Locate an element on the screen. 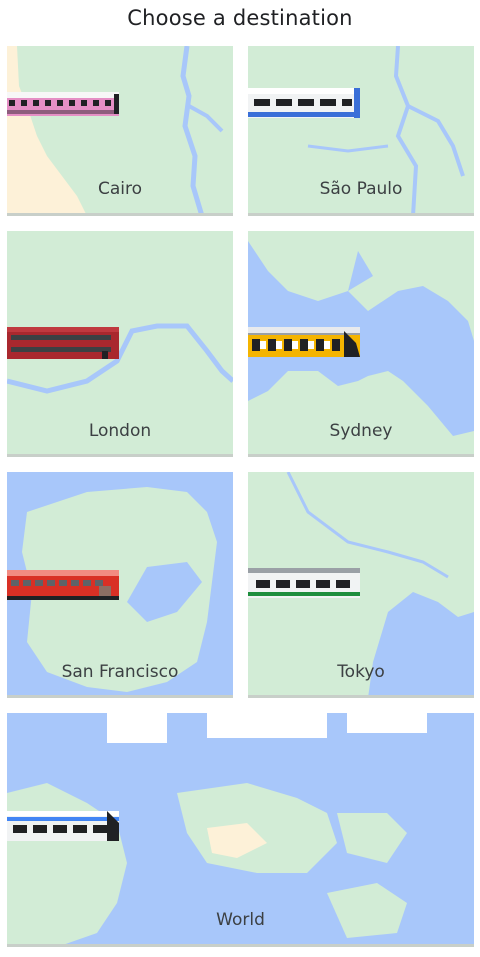 This screenshot has height=957, width=480. destination-card-san-francisco: San Francisco is located at coordinates (120, 585).